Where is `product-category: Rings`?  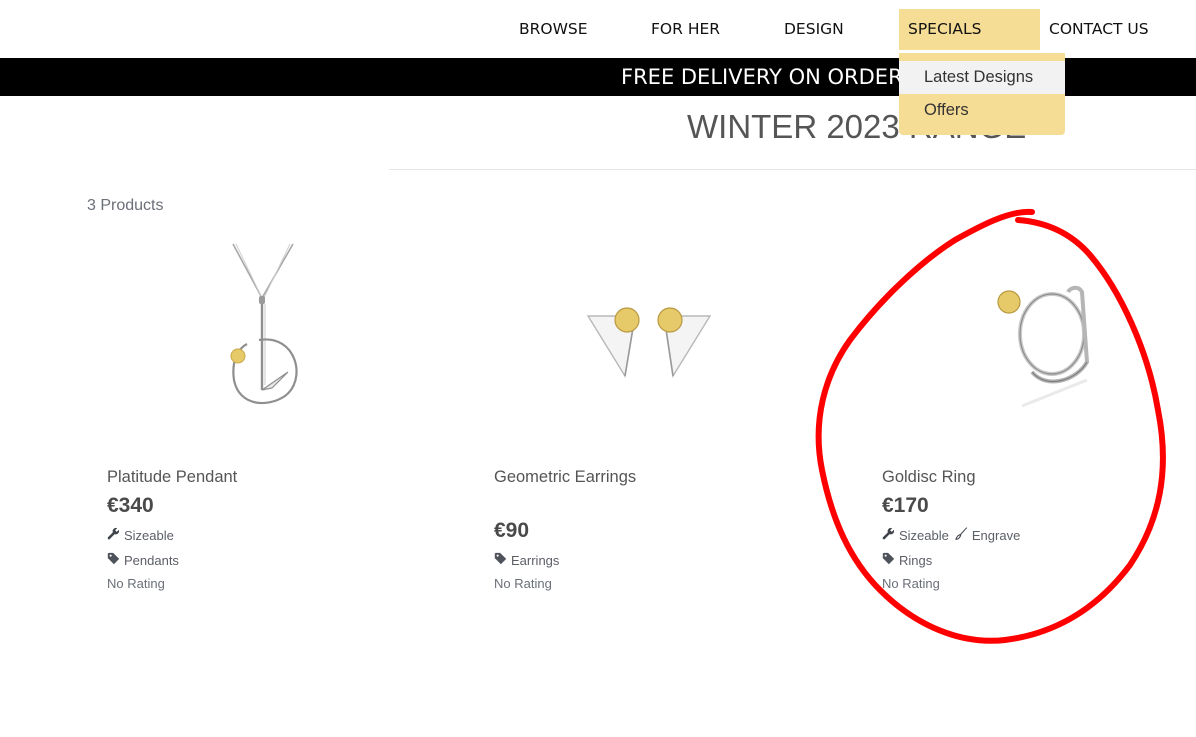
product-category: Rings is located at coordinates (907, 560).